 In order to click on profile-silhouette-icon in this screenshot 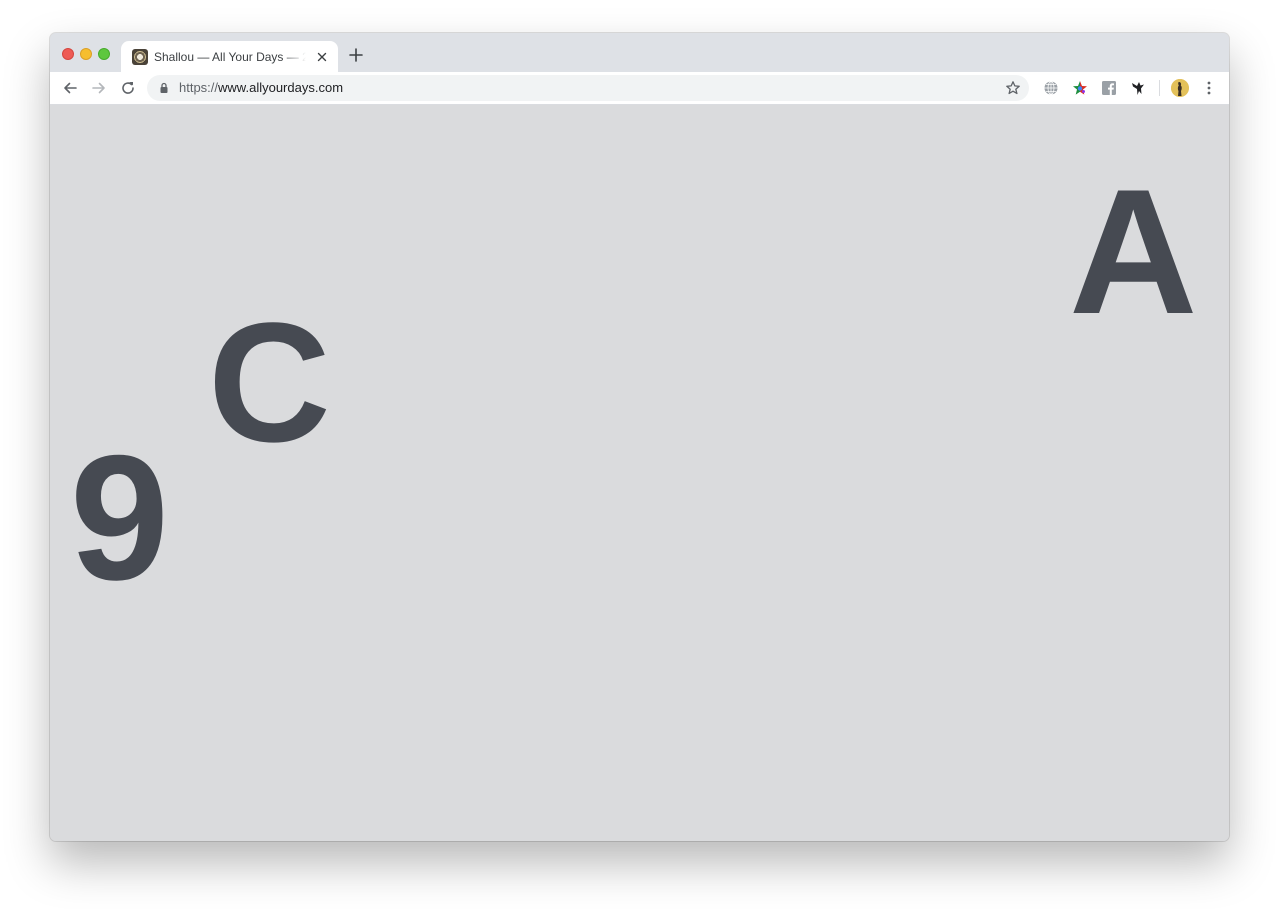, I will do `click(1180, 88)`.